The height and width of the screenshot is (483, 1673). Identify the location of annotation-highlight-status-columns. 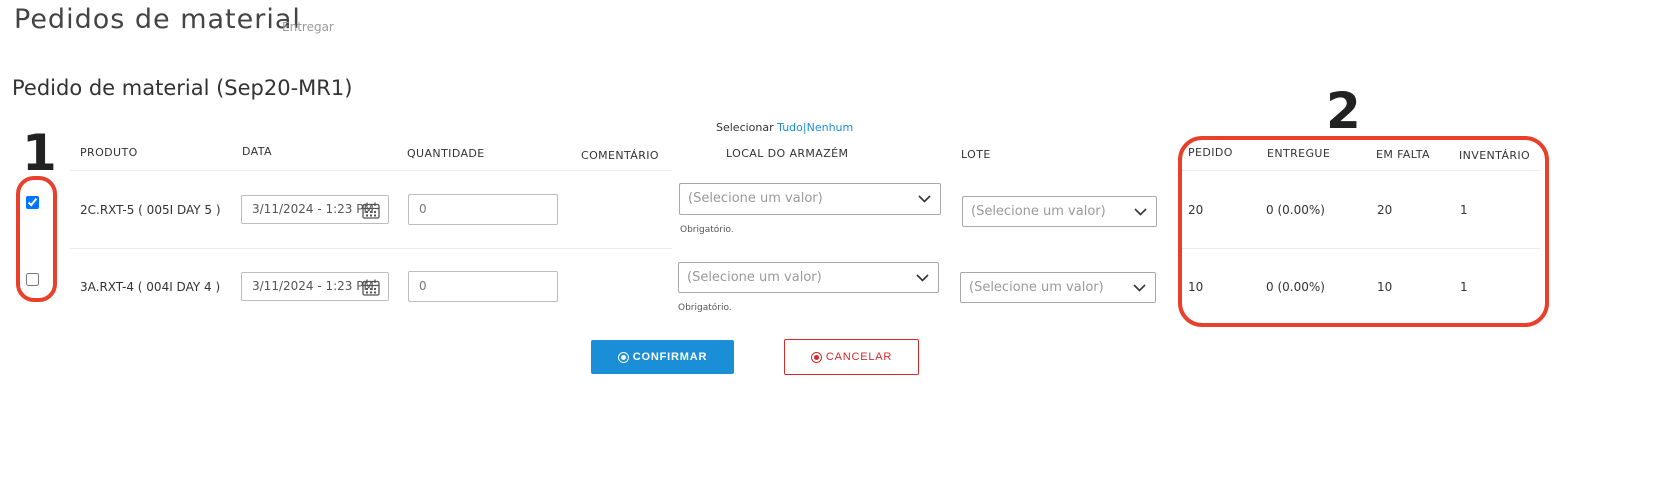
(1363, 231).